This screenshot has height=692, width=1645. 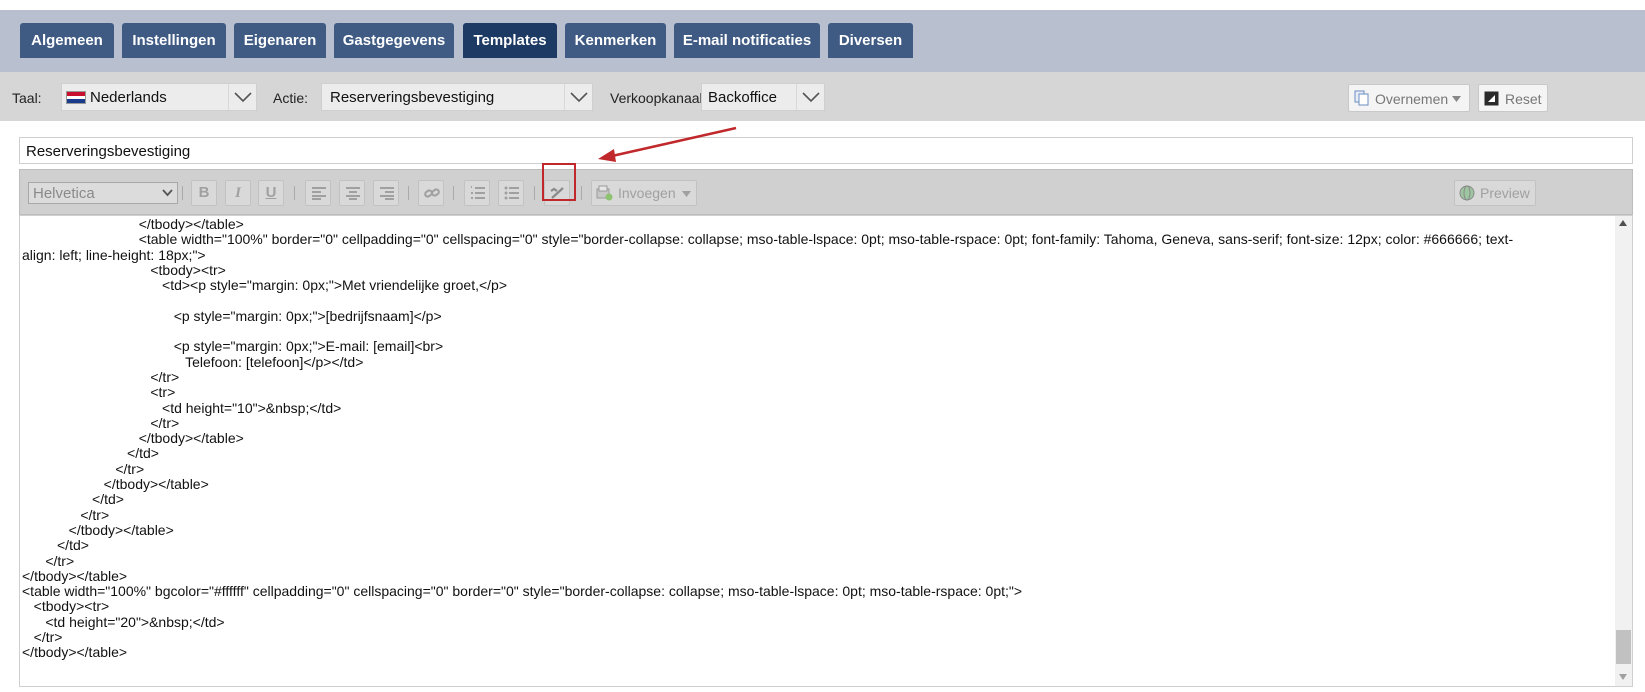 I want to click on annotation-arrow-icon, so click(x=667, y=144).